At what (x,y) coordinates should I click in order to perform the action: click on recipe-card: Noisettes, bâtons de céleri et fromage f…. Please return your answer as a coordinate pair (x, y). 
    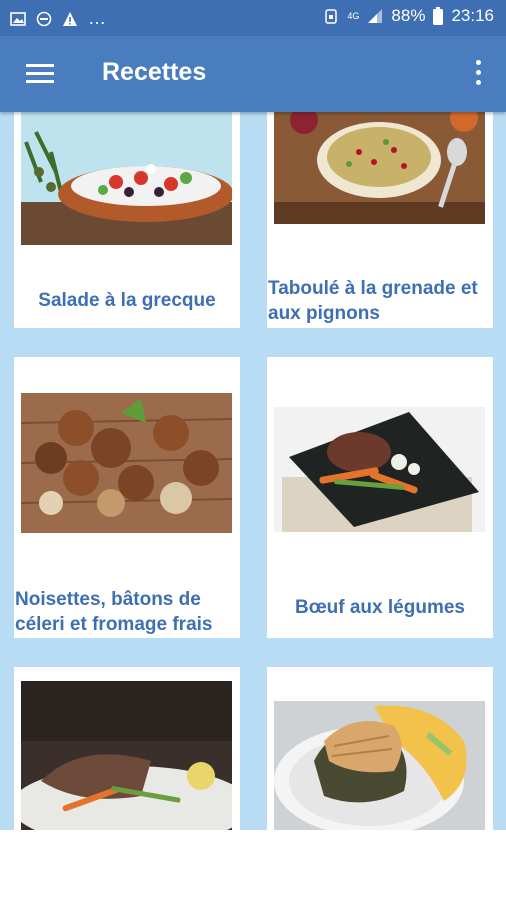
    Looking at the image, I should click on (127, 497).